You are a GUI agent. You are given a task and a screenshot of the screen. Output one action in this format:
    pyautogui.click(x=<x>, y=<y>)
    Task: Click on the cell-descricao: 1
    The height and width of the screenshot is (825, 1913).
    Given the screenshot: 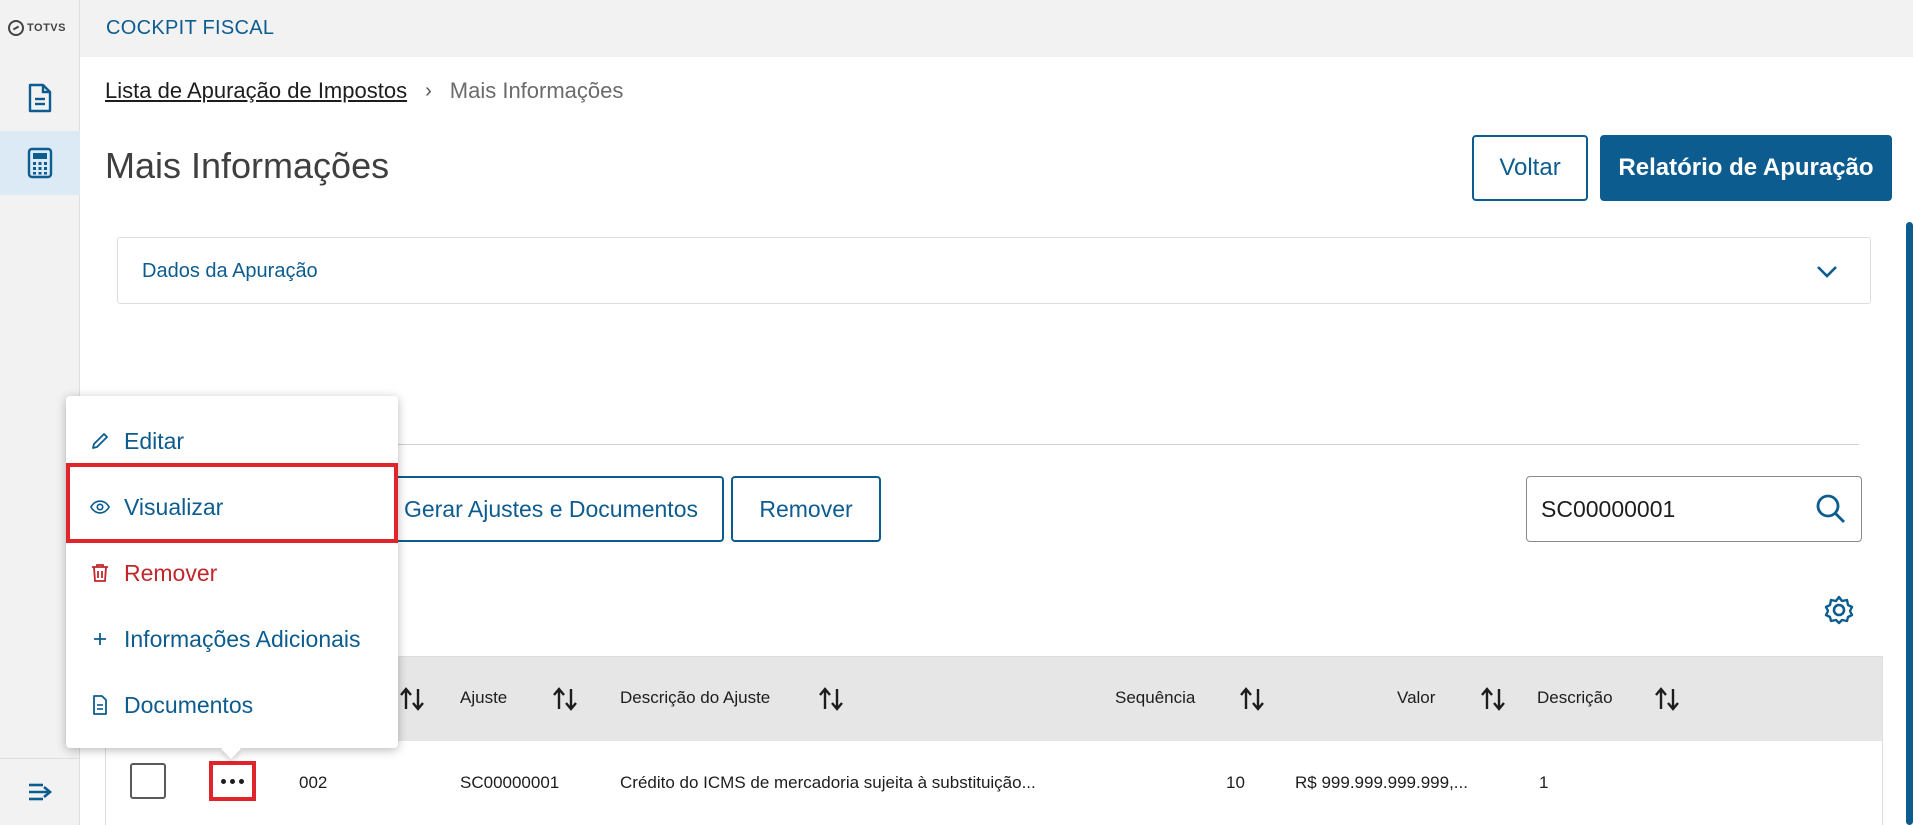 What is the action you would take?
    pyautogui.click(x=1544, y=782)
    